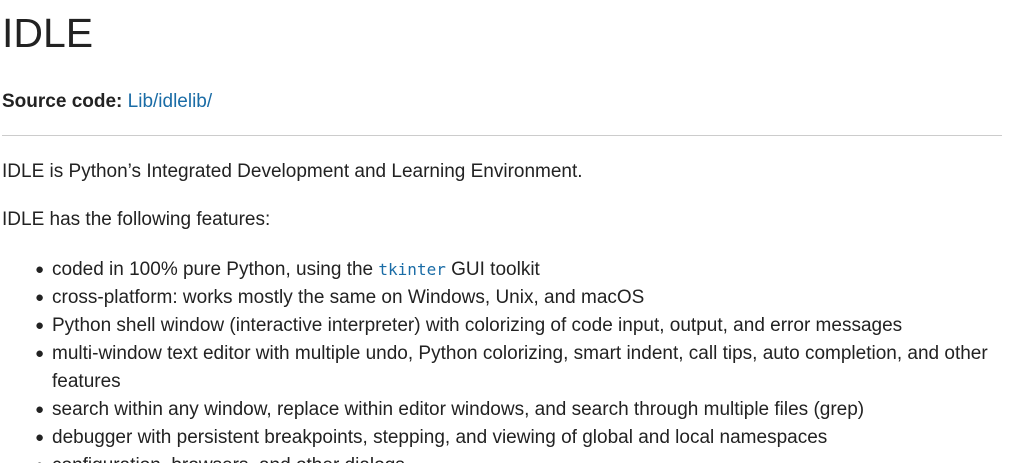 Image resolution: width=1012 pixels, height=463 pixels. What do you see at coordinates (62, 101) in the screenshot?
I see `source-code-label: Source code:` at bounding box center [62, 101].